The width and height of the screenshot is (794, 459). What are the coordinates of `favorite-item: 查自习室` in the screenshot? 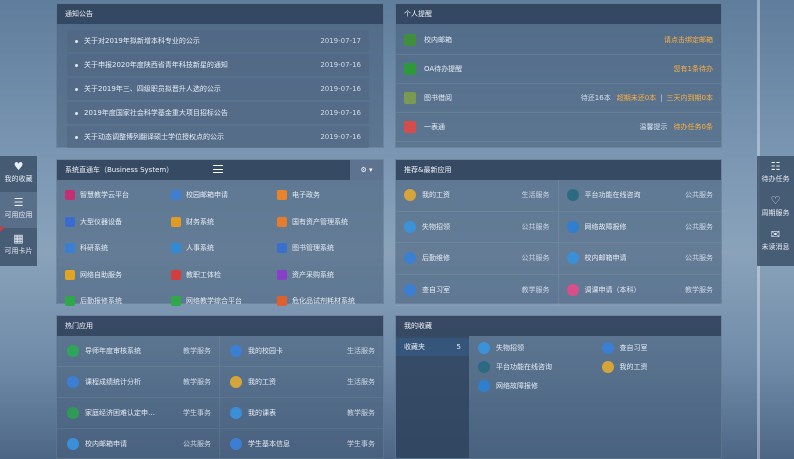 It's located at (660, 347).